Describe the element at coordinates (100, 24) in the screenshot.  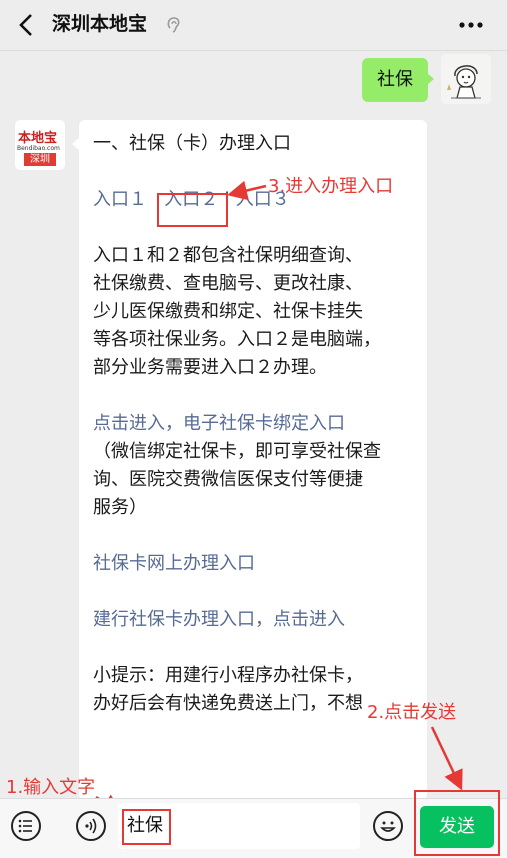
I see `chat-title: 深圳本地宝` at that location.